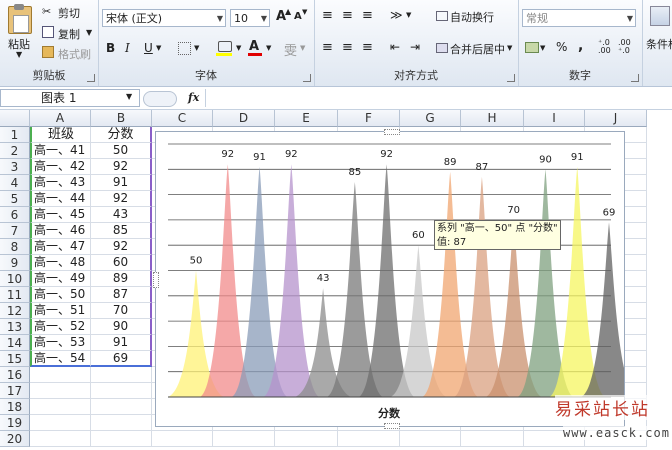  Describe the element at coordinates (604, 47) in the screenshot. I see `increase-decimal-icon: ⁺.0.00` at that location.